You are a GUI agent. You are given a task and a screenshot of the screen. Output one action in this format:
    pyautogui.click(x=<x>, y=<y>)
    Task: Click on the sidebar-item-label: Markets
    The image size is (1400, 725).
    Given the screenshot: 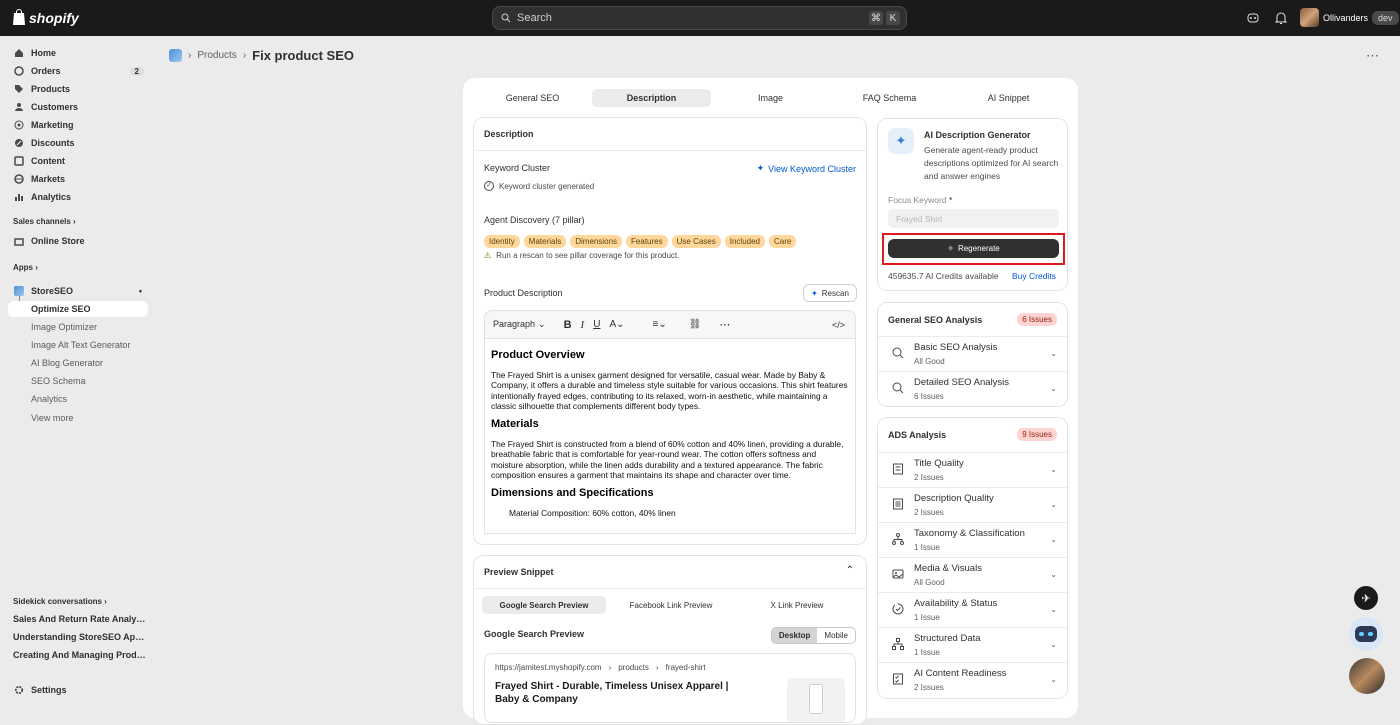 What is the action you would take?
    pyautogui.click(x=48, y=179)
    